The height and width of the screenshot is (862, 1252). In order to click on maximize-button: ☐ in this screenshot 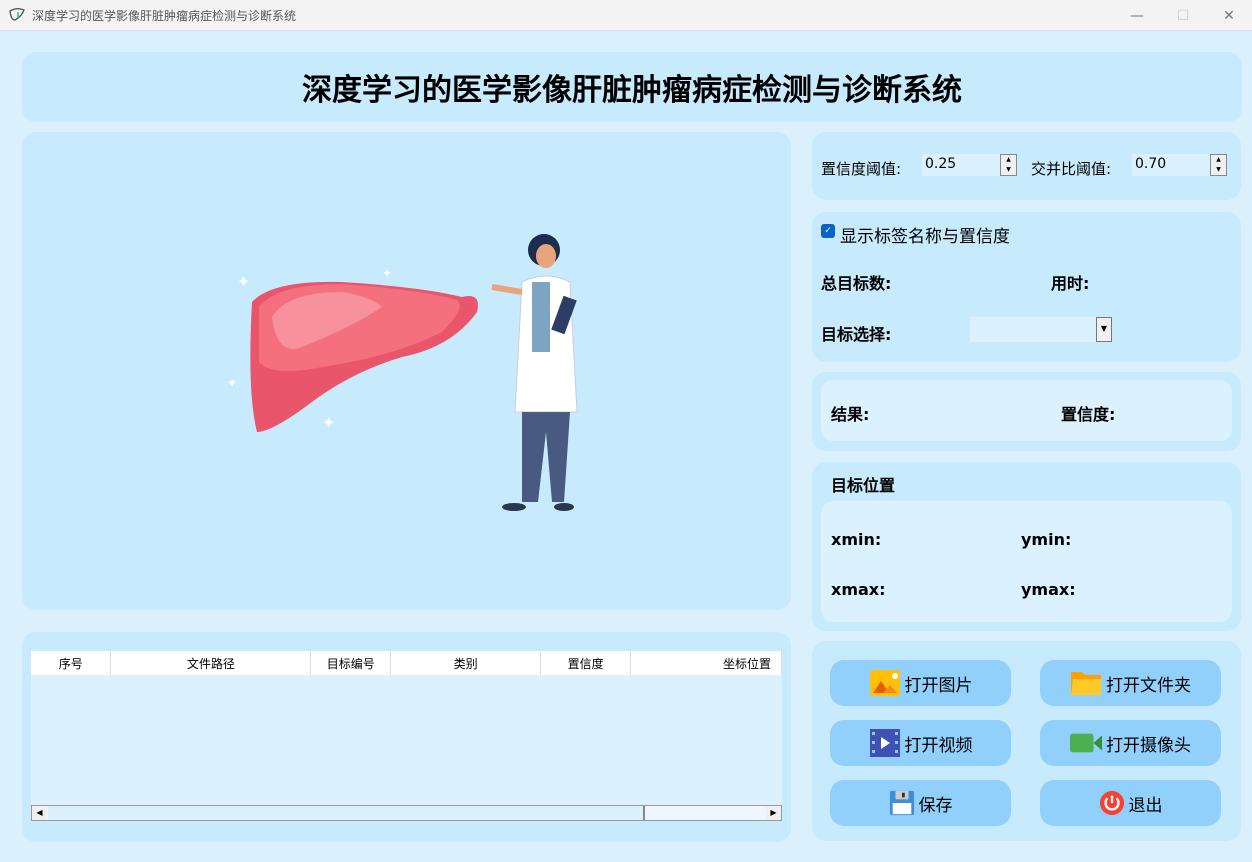, I will do `click(1183, 15)`.